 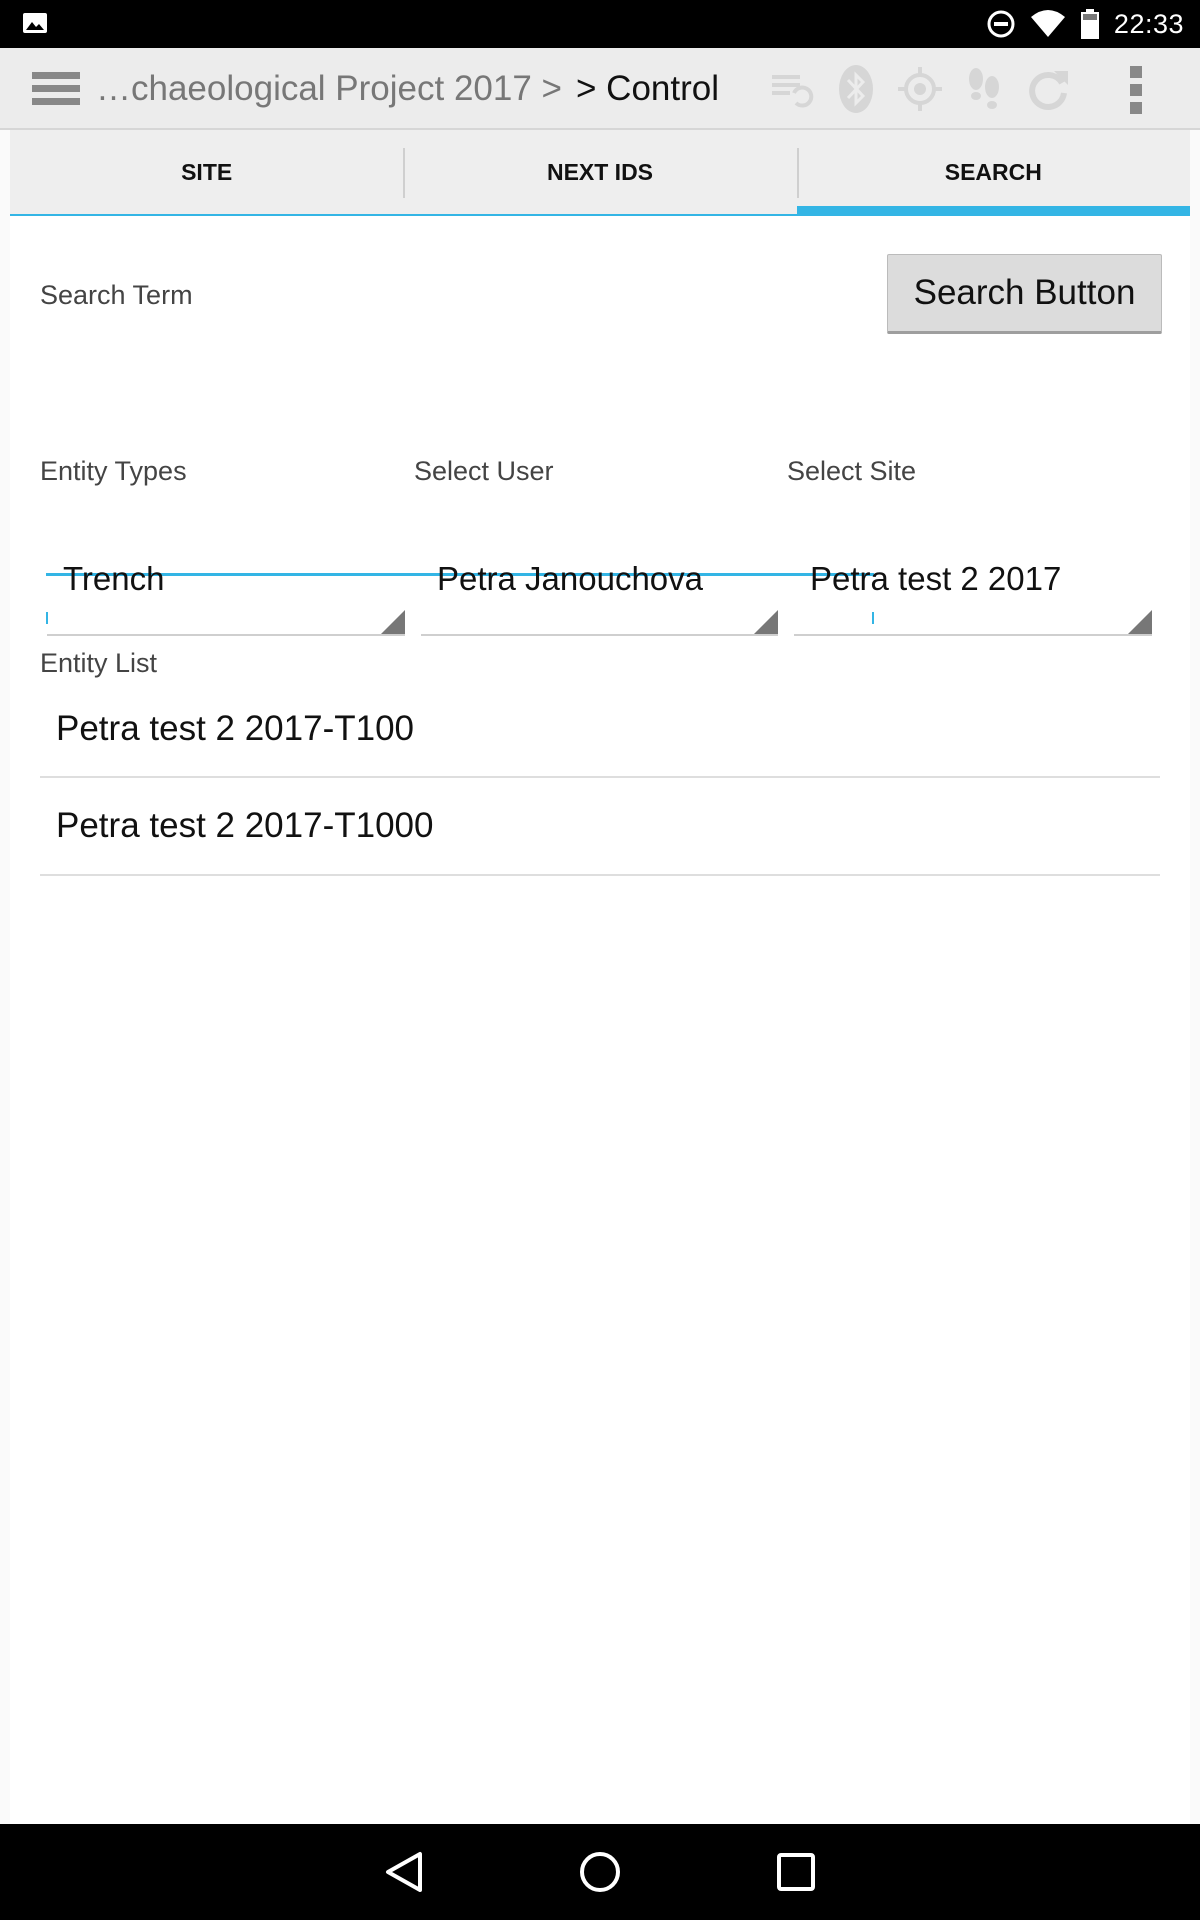 I want to click on search-term-label: Search Term, so click(x=116, y=295).